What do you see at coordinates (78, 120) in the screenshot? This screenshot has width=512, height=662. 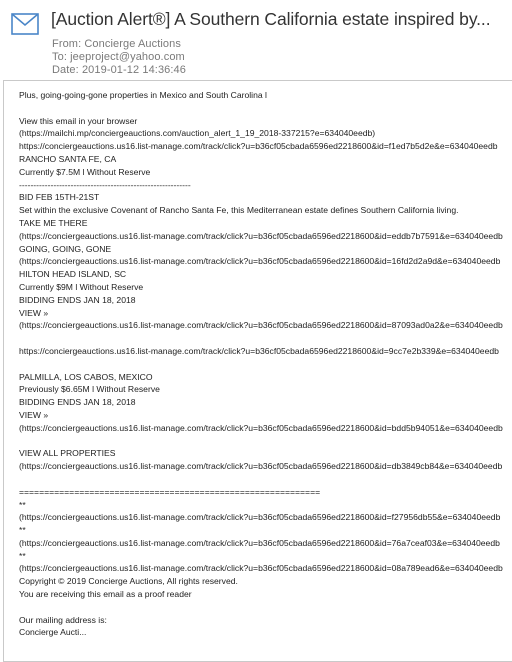 I see `body-line: View this email in your browser` at bounding box center [78, 120].